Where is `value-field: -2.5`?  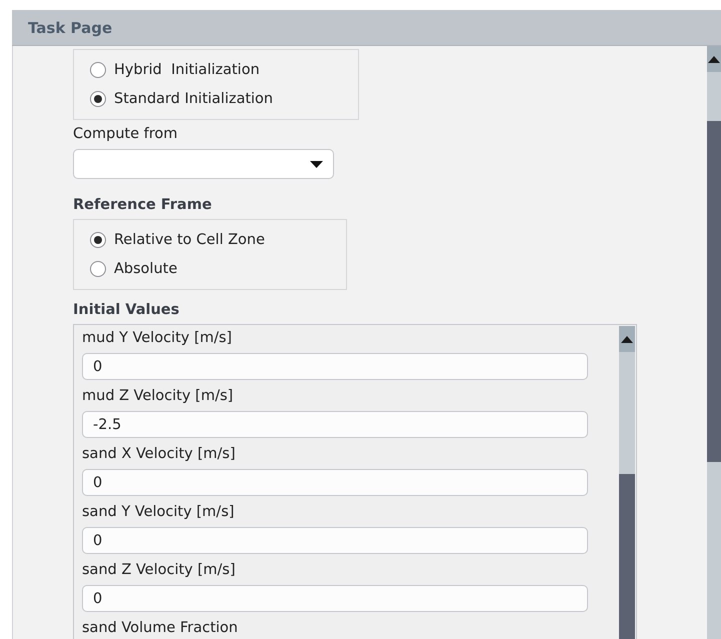
value-field: -2.5 is located at coordinates (335, 424).